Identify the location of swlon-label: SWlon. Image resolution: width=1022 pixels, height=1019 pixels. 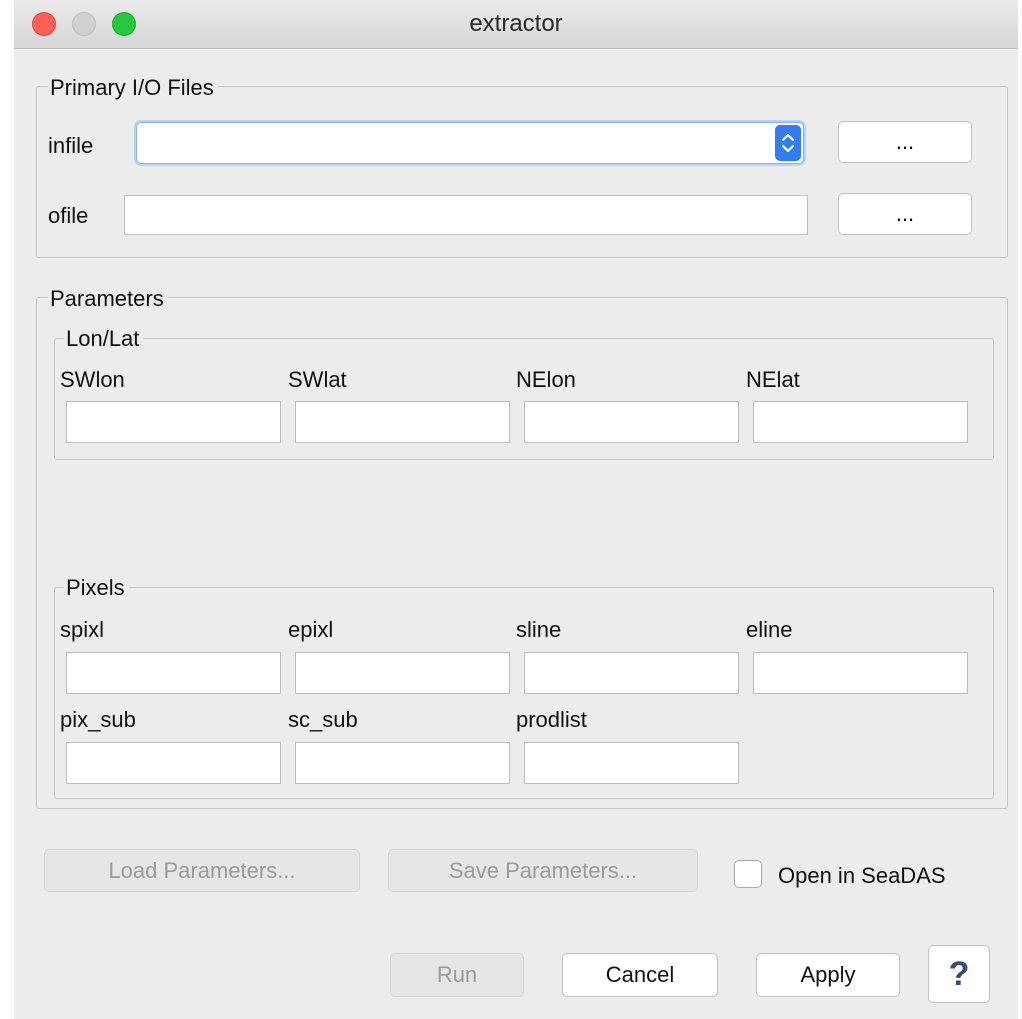
(92, 379).